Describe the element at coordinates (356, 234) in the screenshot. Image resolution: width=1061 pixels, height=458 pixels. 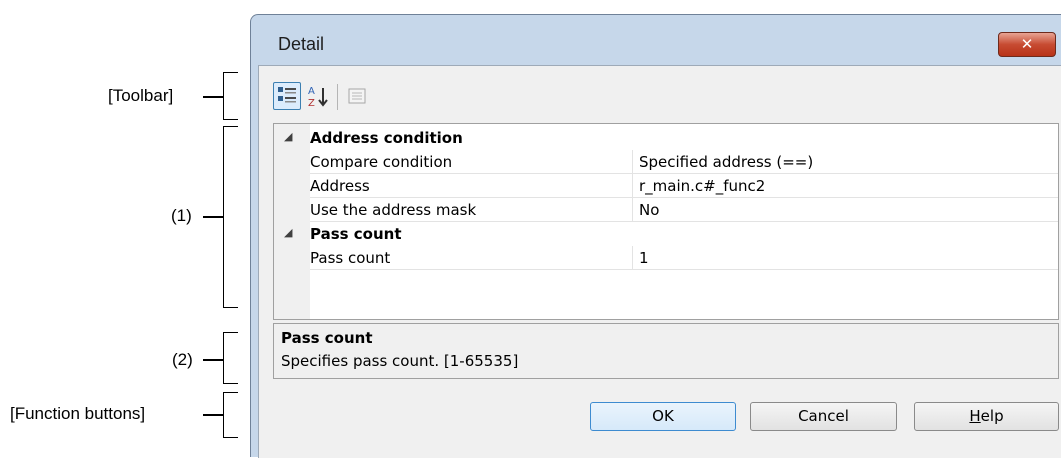
I see `category-label: Pass count` at that location.